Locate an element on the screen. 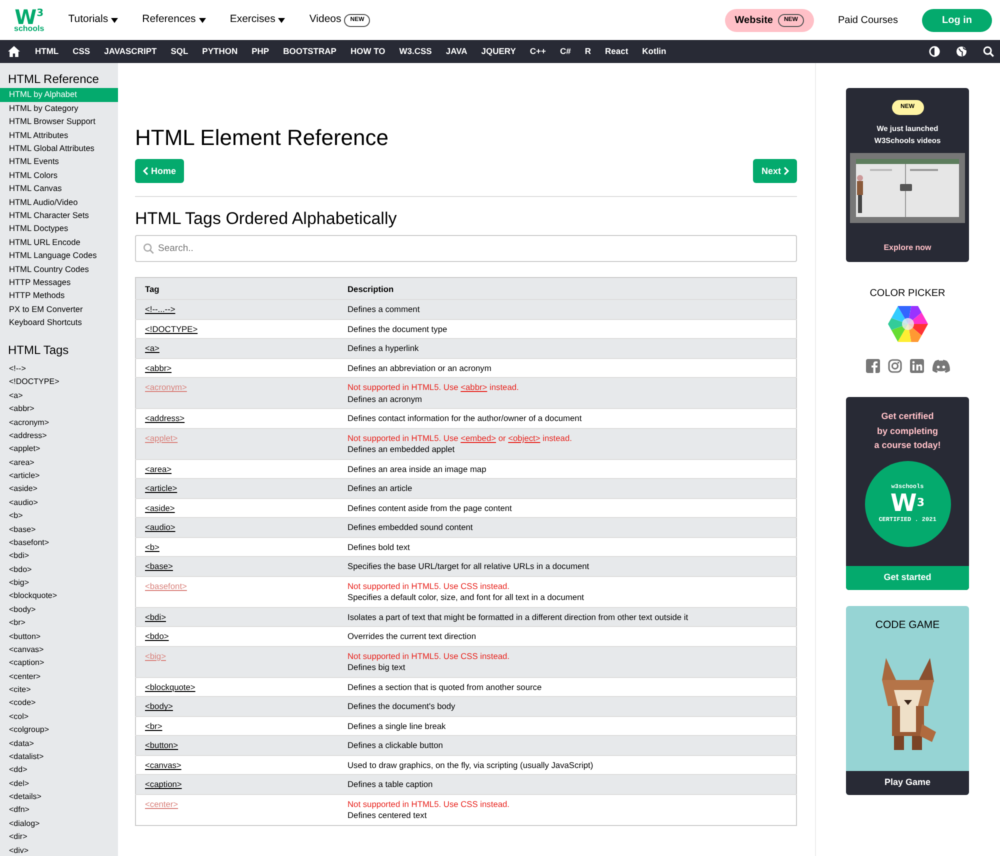  sidebar-link: <del> is located at coordinates (59, 783).